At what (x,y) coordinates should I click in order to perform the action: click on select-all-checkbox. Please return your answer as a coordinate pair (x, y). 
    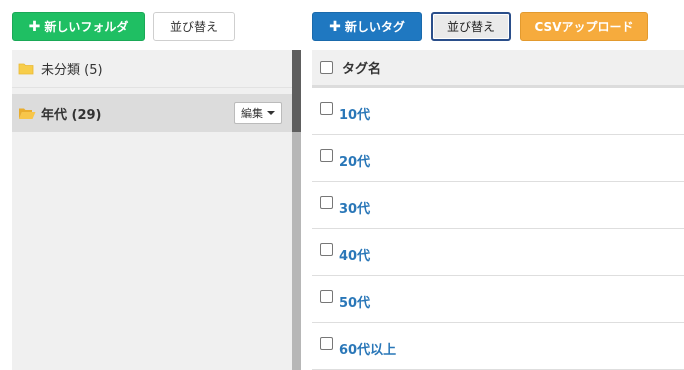
    Looking at the image, I should click on (326, 67).